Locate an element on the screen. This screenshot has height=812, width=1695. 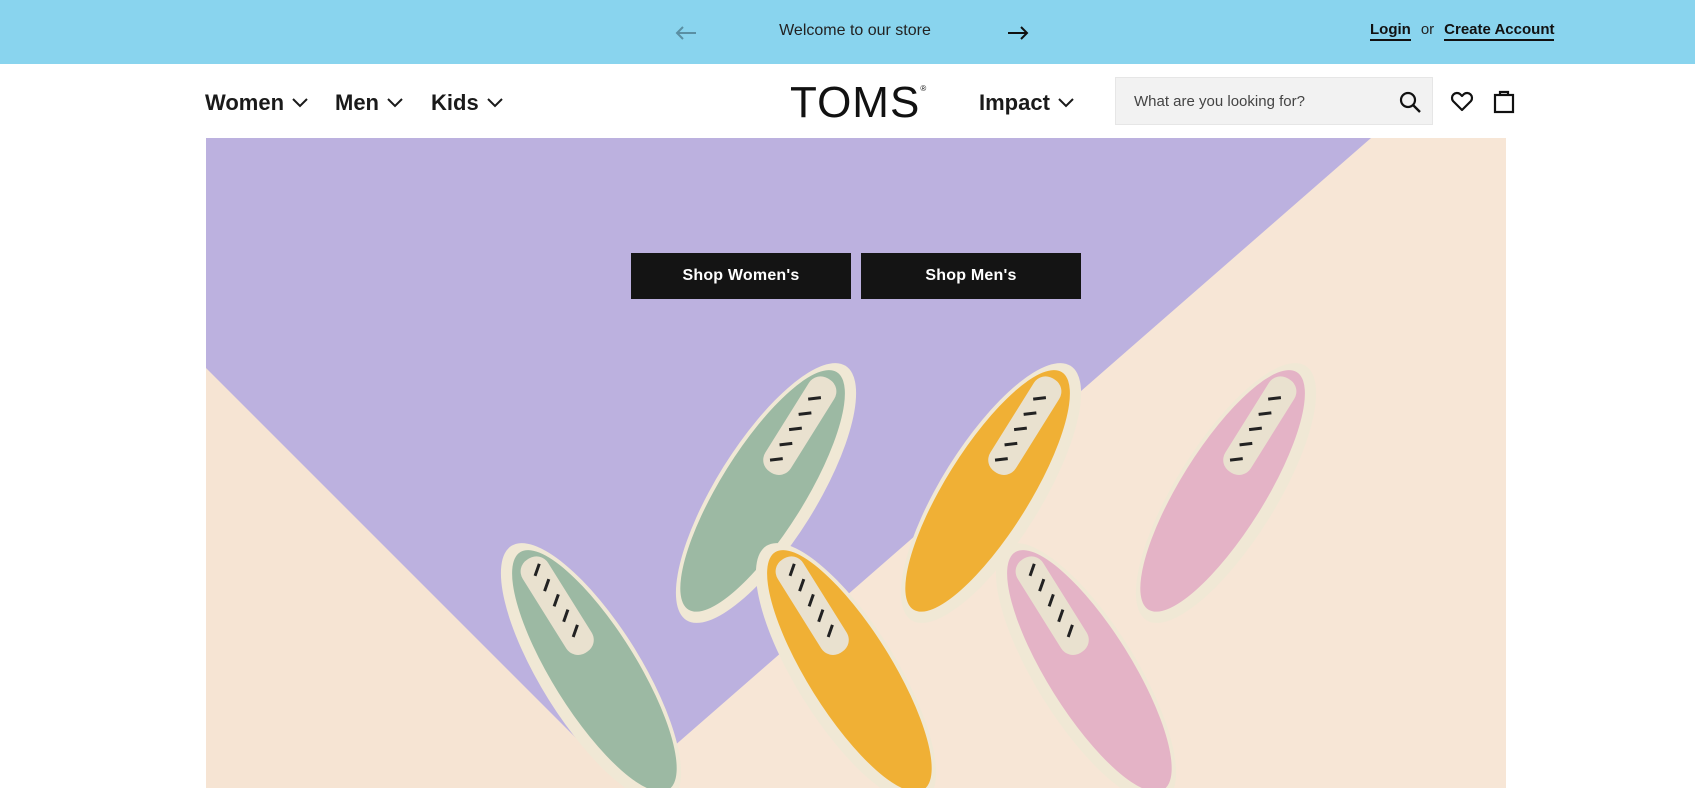
toms-logo: TOMS® is located at coordinates (858, 103).